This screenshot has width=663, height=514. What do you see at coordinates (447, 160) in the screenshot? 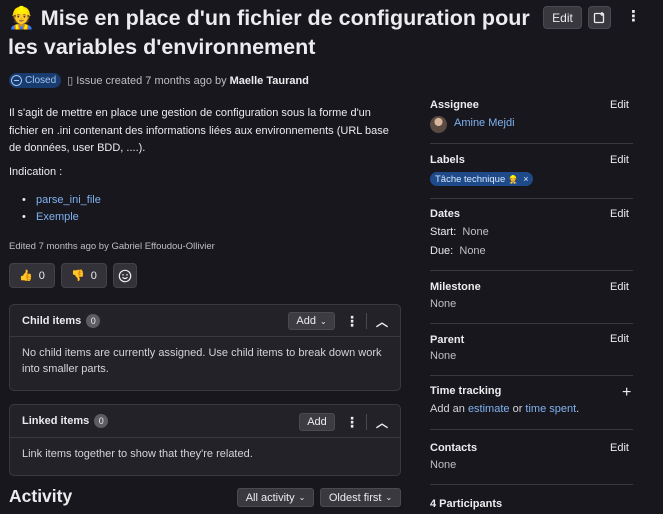
I see `labels-label: Labels` at bounding box center [447, 160].